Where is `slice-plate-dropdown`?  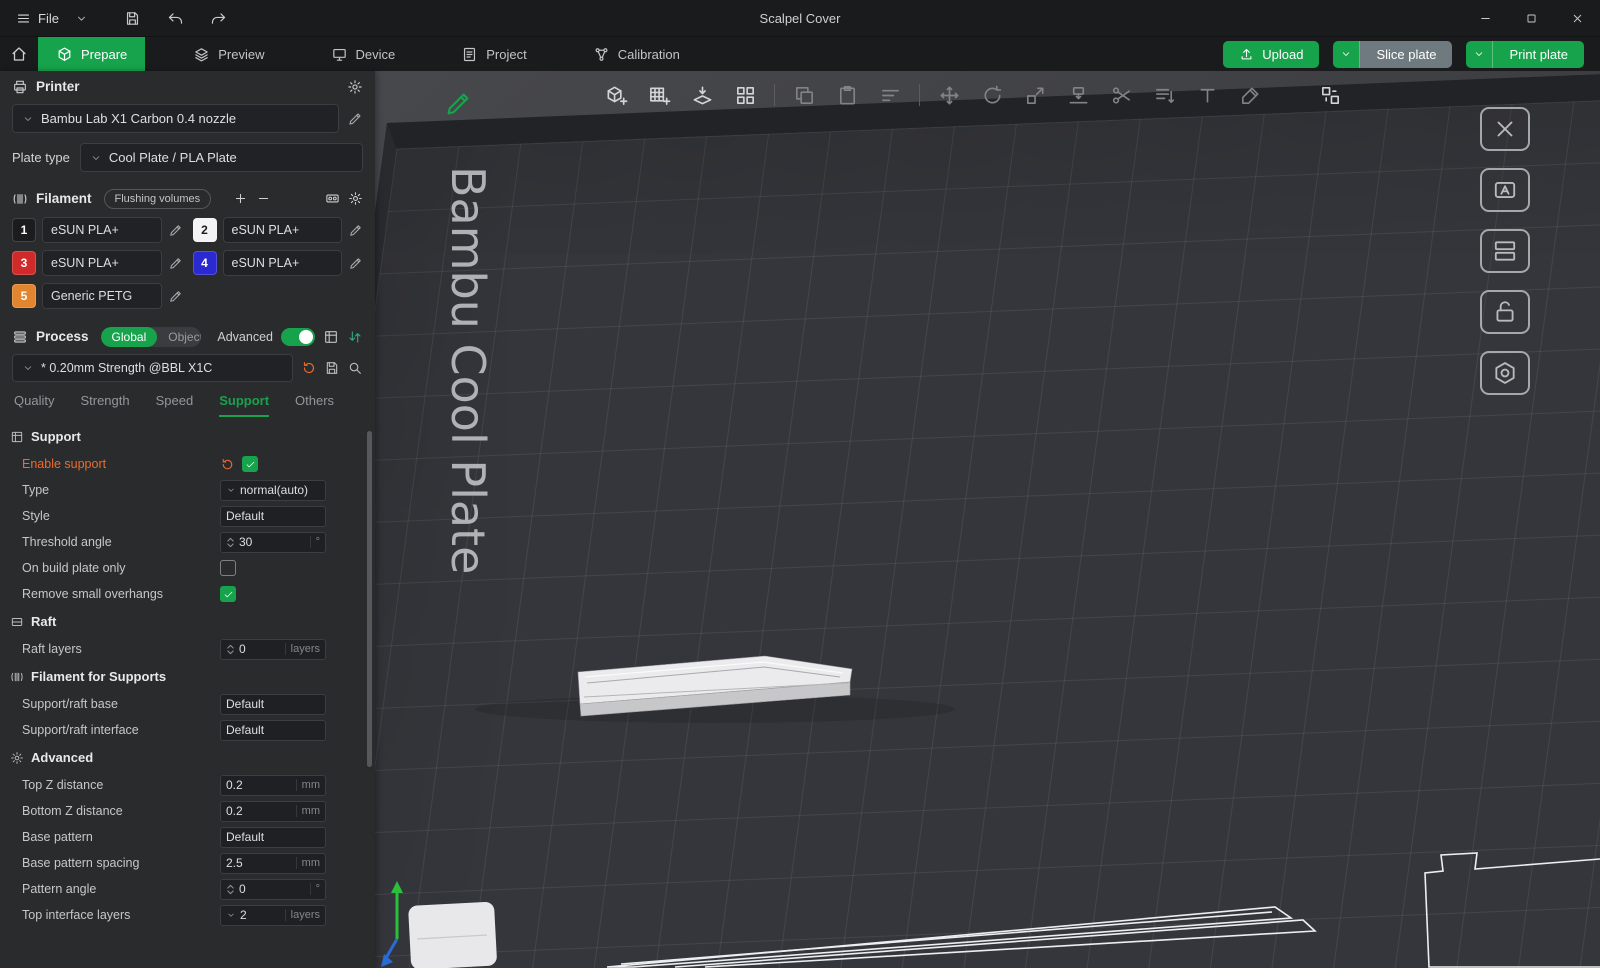 slice-plate-dropdown is located at coordinates (1347, 54).